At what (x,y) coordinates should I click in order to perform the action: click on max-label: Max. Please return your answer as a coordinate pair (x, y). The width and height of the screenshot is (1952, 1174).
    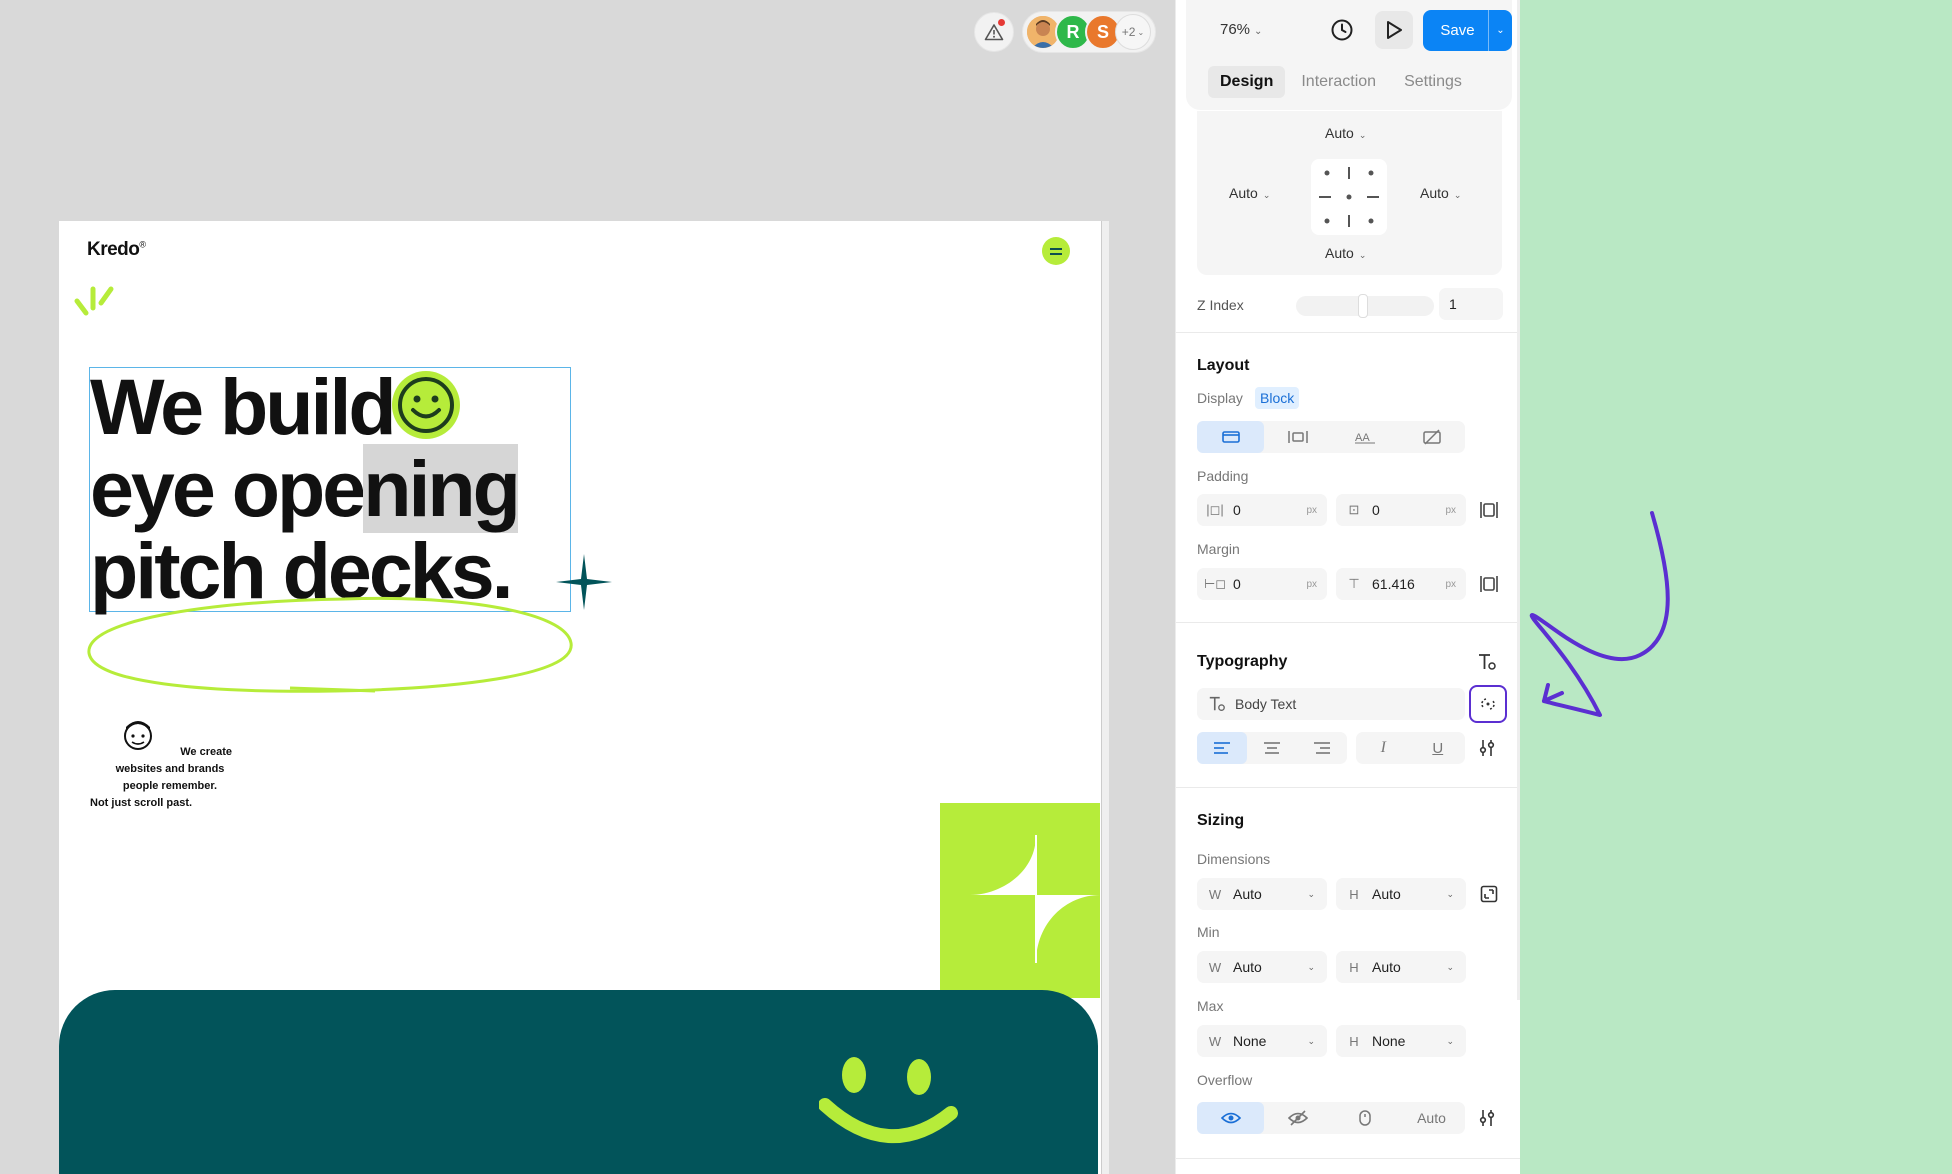
    Looking at the image, I should click on (1210, 1006).